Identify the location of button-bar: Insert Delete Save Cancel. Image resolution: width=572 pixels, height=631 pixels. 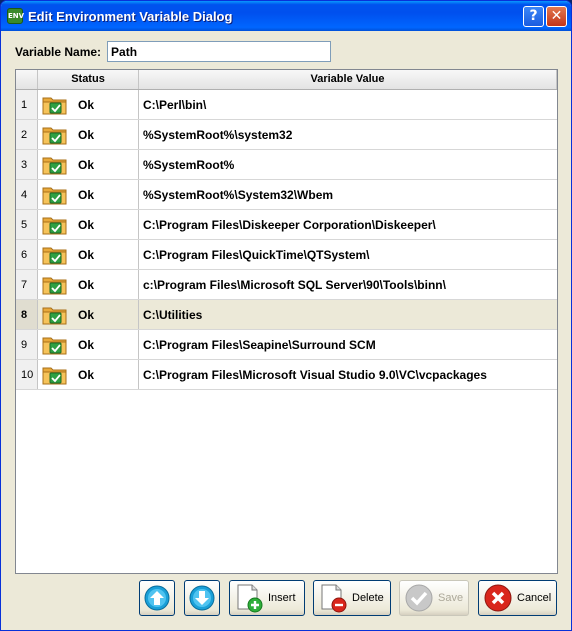
(286, 600).